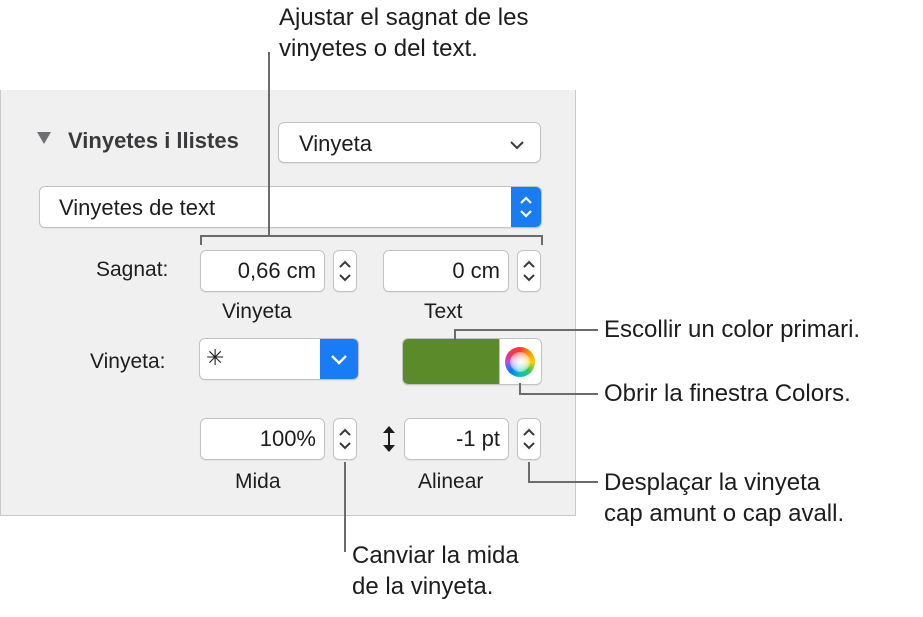 The image size is (923, 617). Describe the element at coordinates (389, 441) in the screenshot. I see `vertical-arrows-icon` at that location.